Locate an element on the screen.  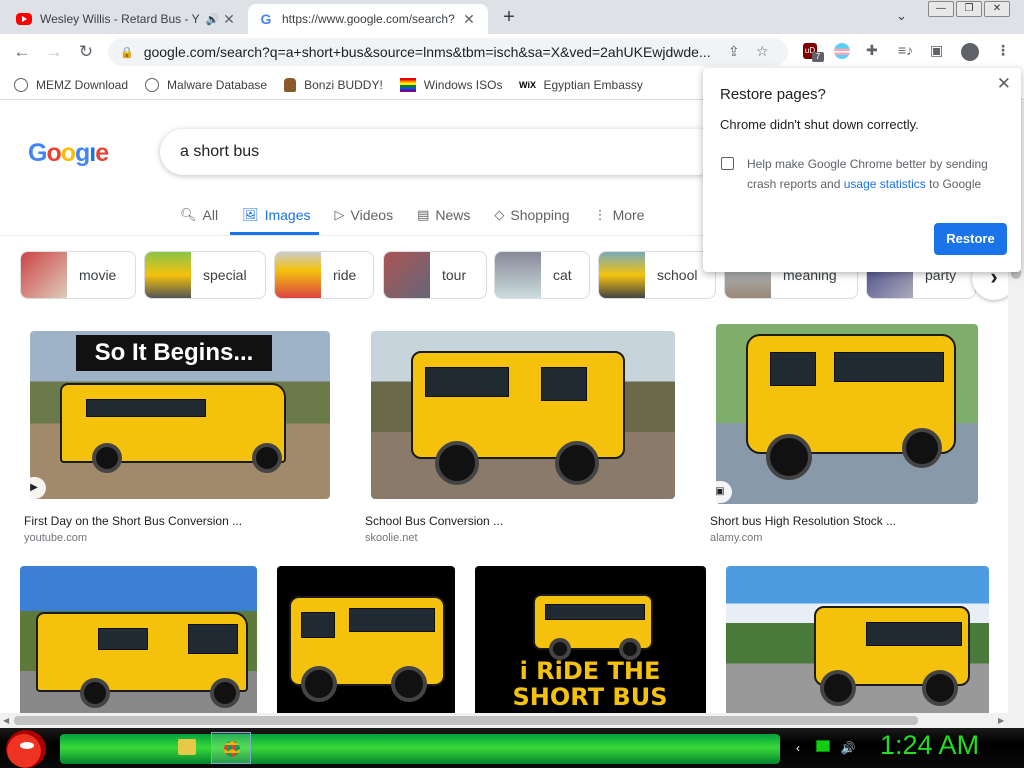
scroll-right-arrow-icon: ▶ is located at coordinates (1001, 720).